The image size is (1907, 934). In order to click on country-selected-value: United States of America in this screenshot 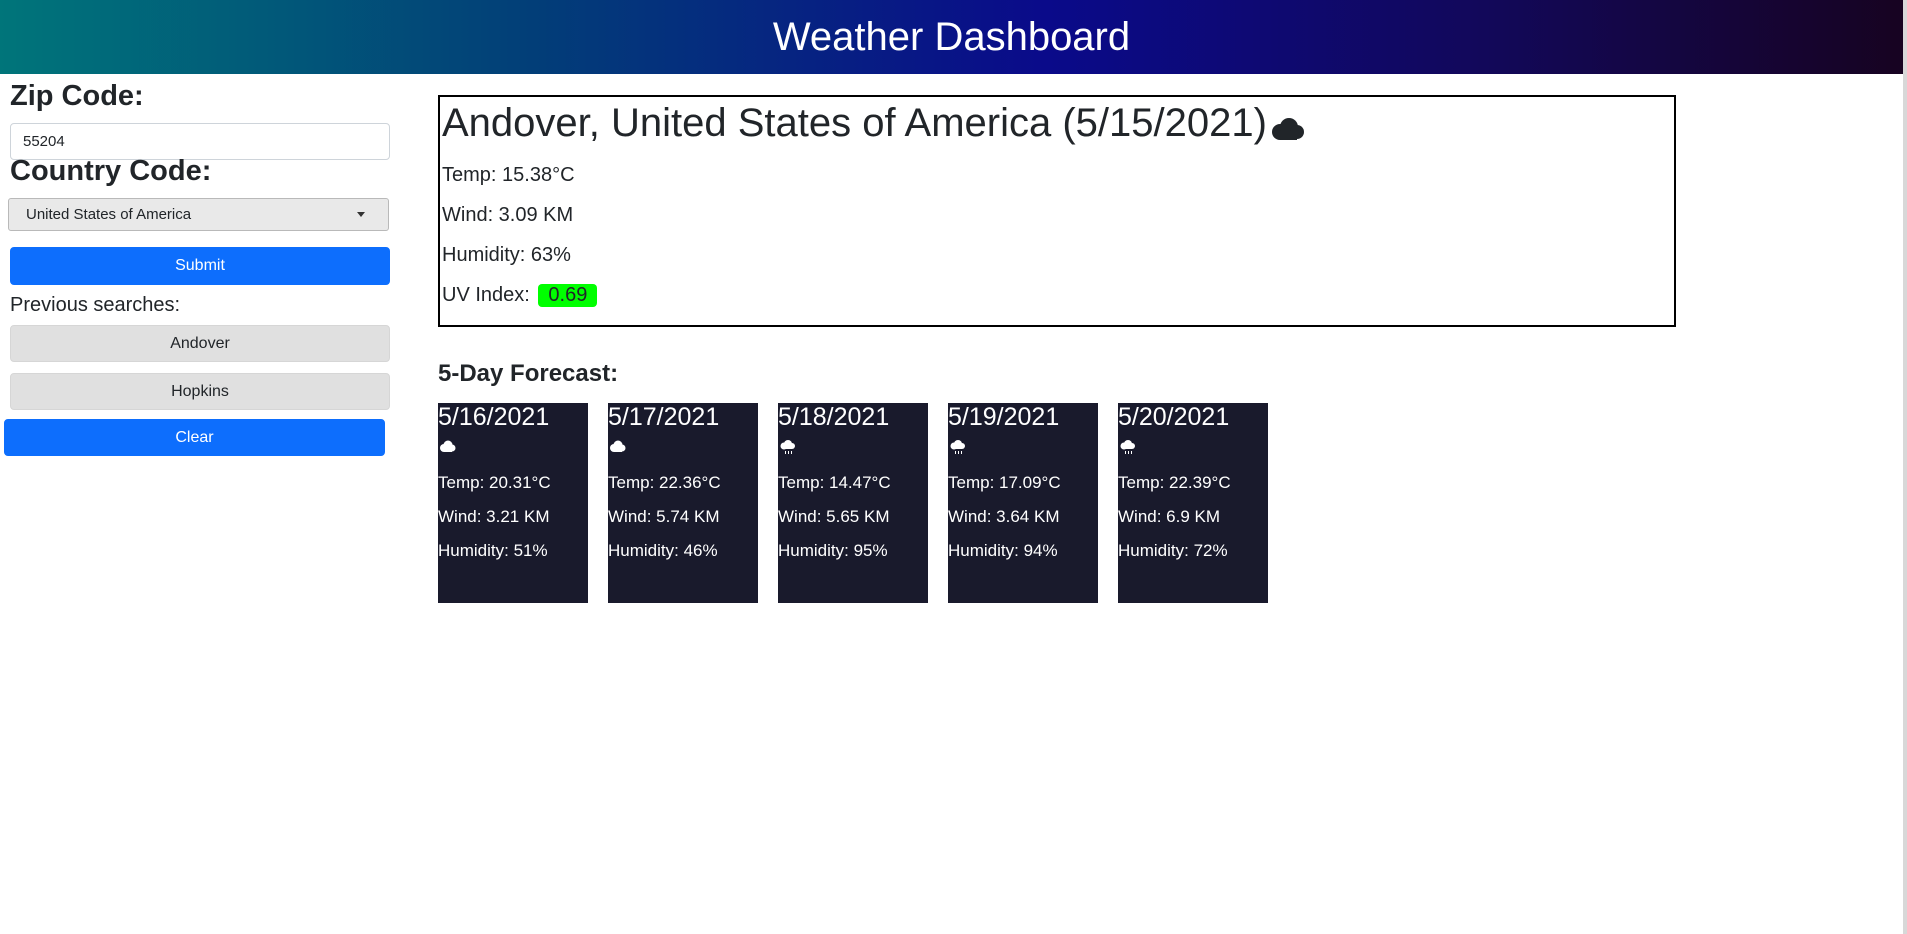, I will do `click(109, 214)`.